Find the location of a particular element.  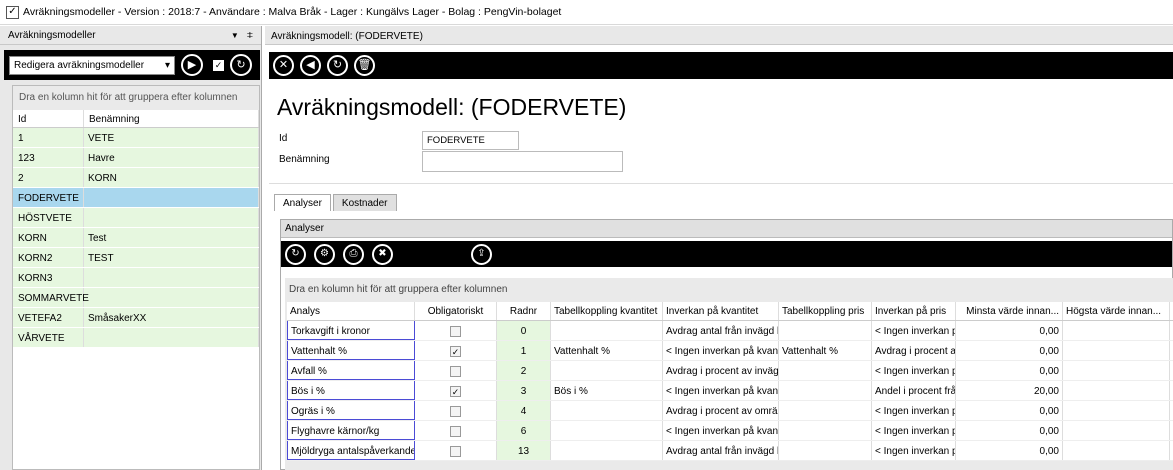

back-icon: ◀ is located at coordinates (310, 65).